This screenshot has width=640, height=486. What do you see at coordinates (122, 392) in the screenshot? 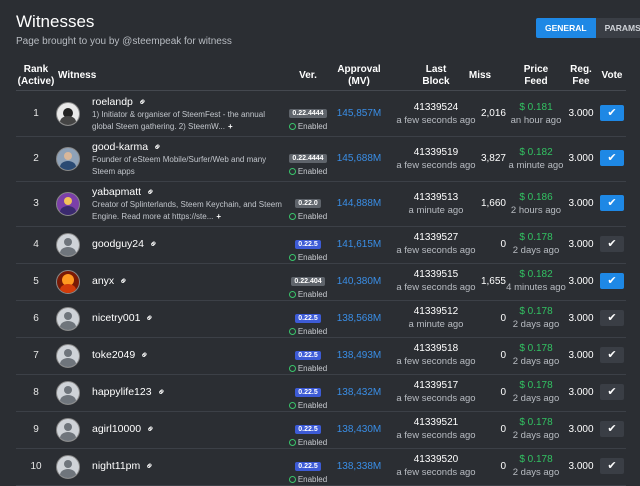
I see `witness-name-text: happylife123` at bounding box center [122, 392].